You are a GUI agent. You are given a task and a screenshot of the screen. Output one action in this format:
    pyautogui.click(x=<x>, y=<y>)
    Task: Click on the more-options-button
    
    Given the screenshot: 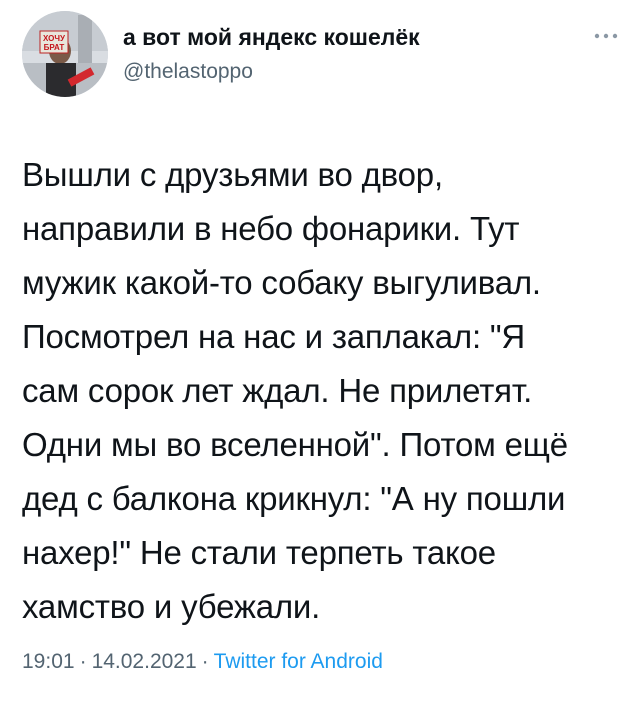 What is the action you would take?
    pyautogui.click(x=606, y=36)
    